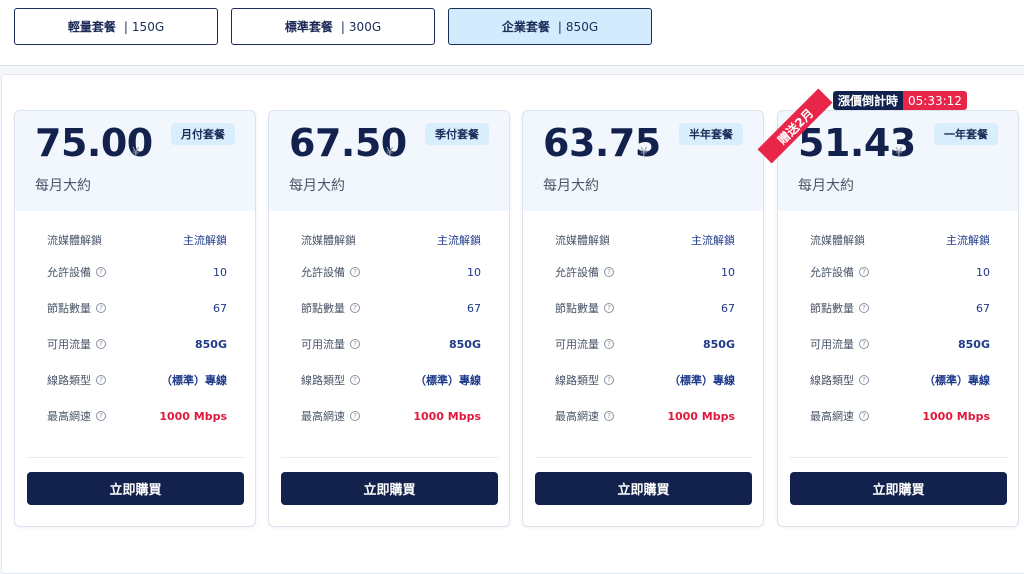 The image size is (1024, 574). Describe the element at coordinates (935, 100) in the screenshot. I see `countdown-timer: 05:33:12` at that location.